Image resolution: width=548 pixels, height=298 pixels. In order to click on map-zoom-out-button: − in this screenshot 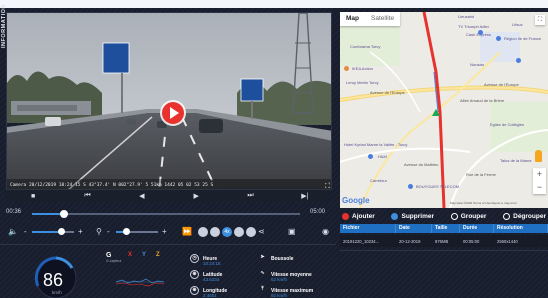, I will do `click(539, 187)`.